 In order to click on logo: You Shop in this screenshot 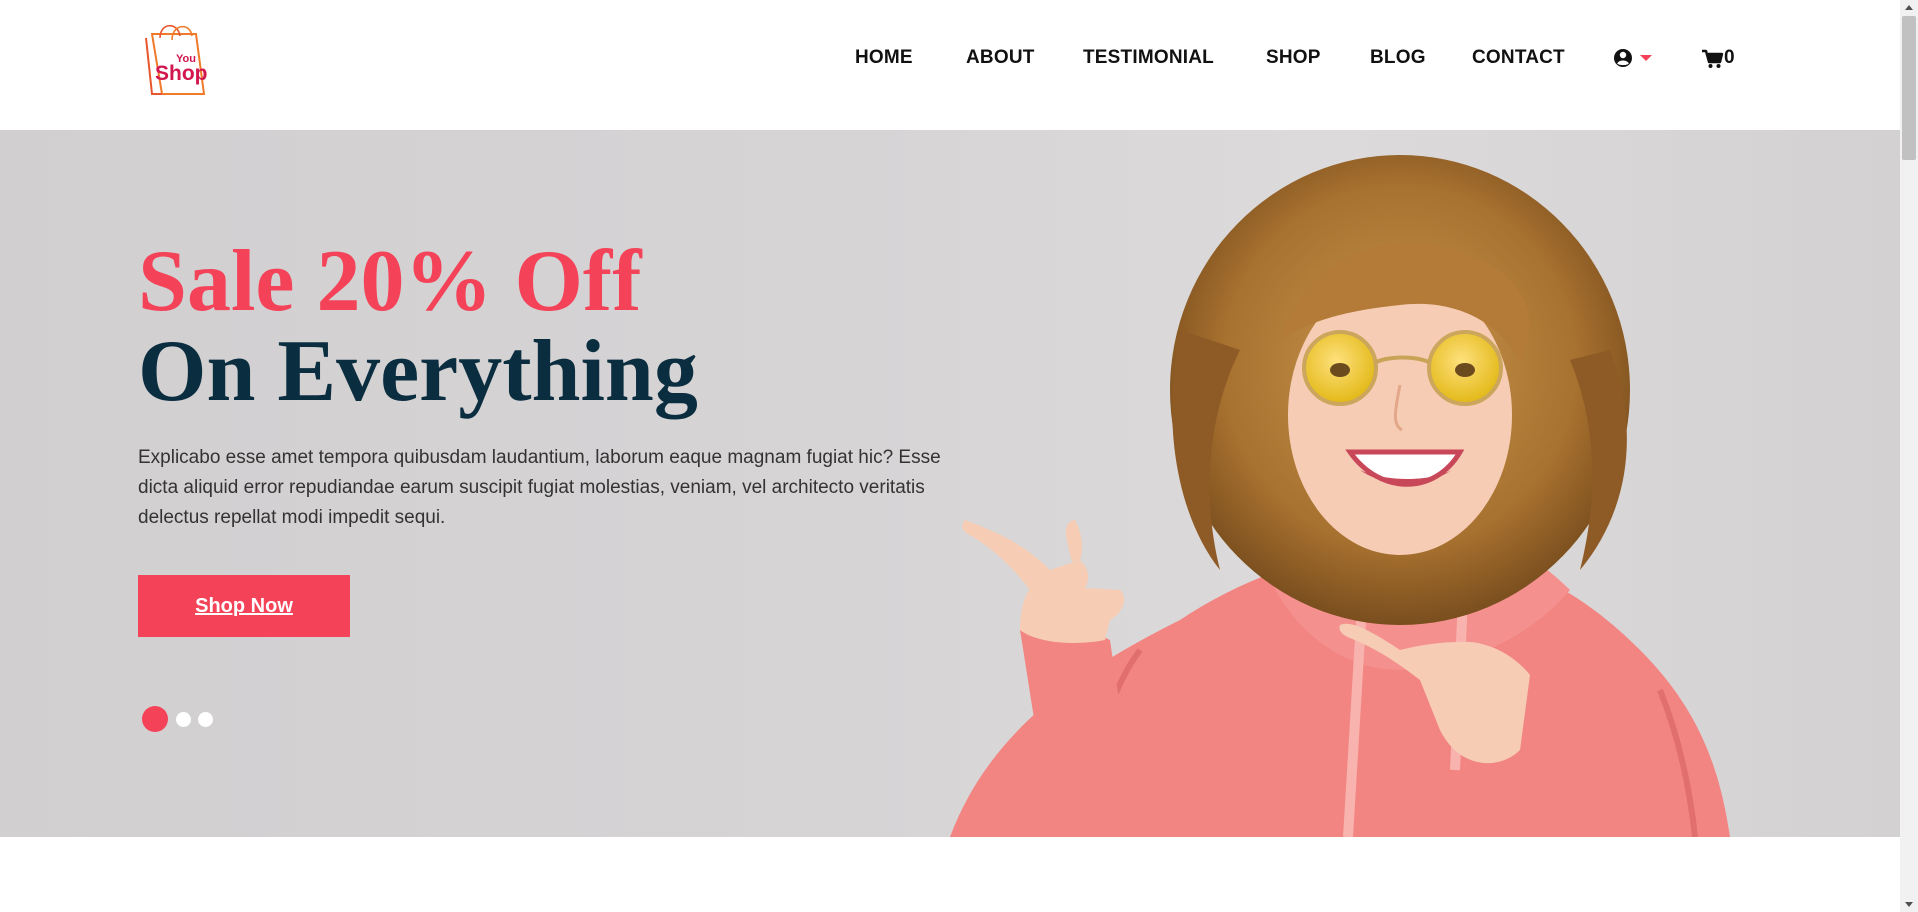, I will do `click(173, 58)`.